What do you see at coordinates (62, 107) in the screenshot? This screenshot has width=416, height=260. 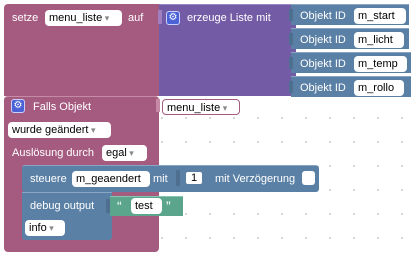 I see `trigger-label: Falls Objekt` at bounding box center [62, 107].